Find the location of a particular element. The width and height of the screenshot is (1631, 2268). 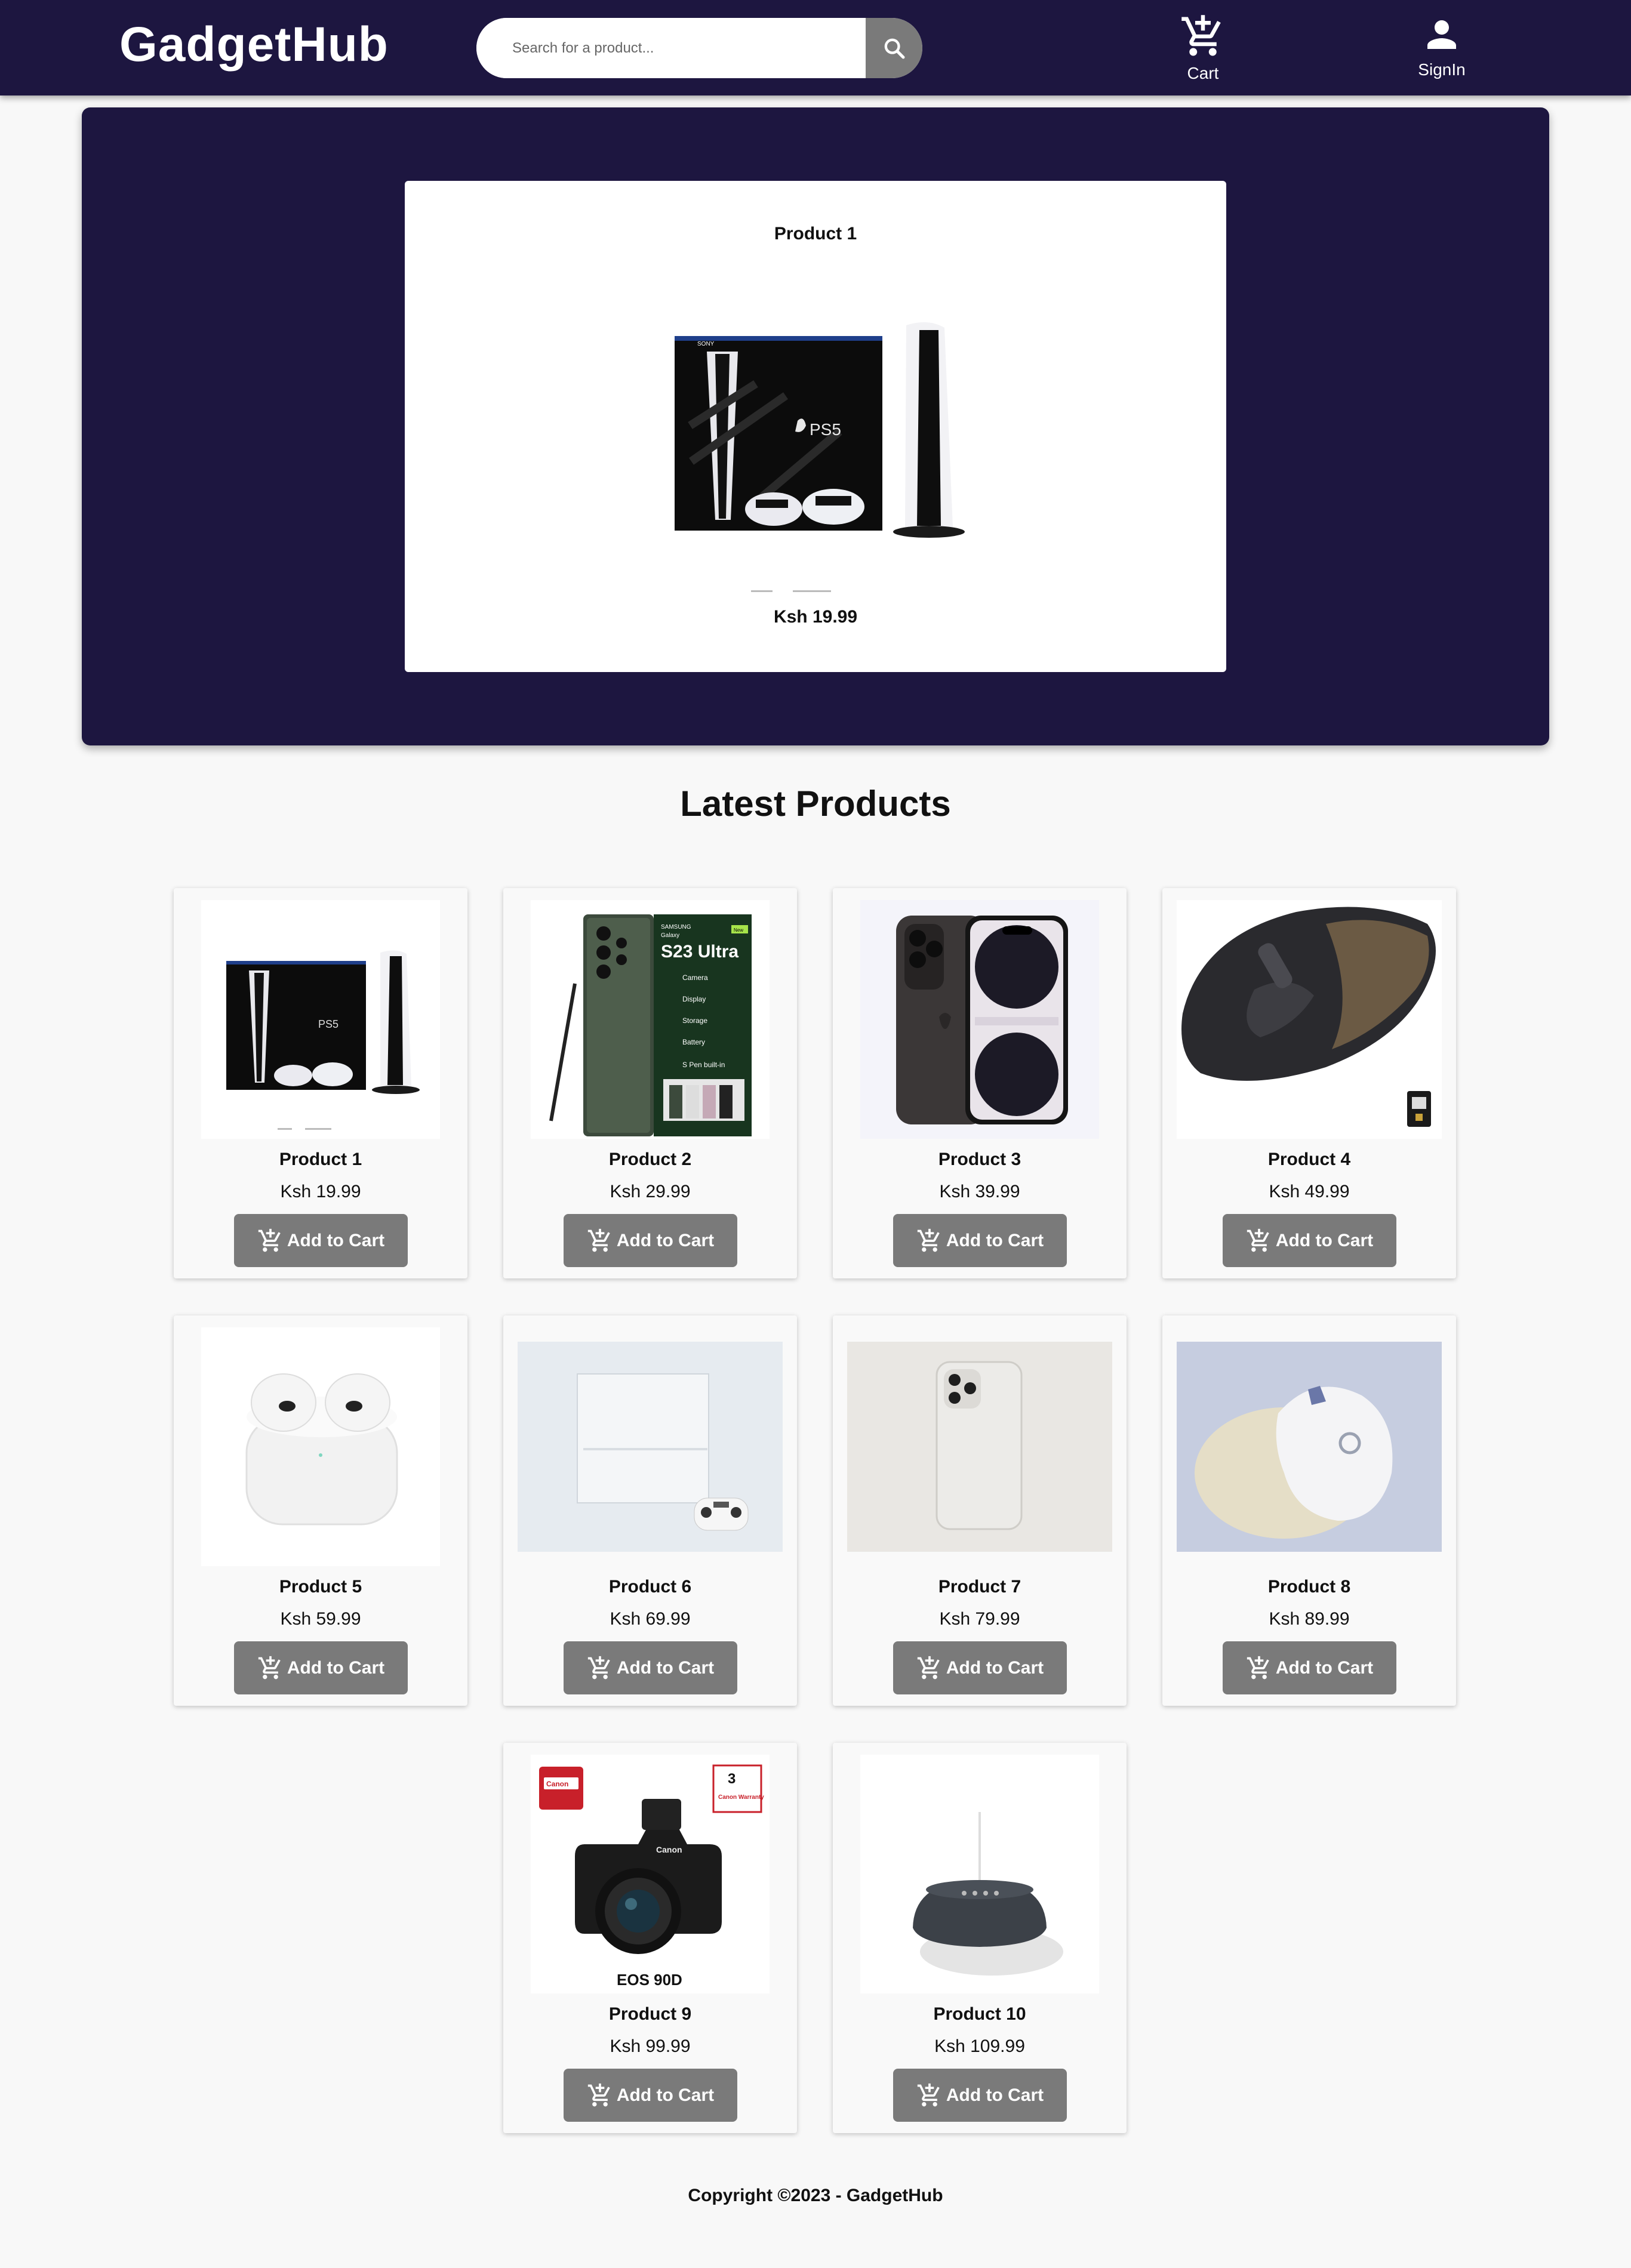

svg-text: Storage is located at coordinates (694, 1020).